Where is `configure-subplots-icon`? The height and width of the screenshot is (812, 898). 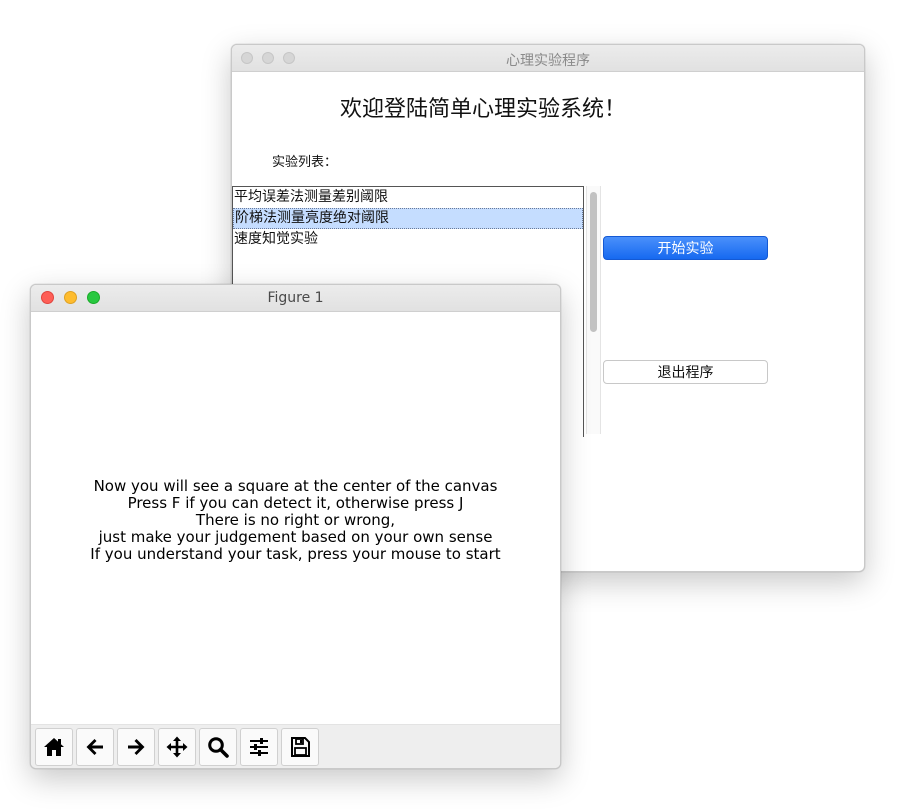 configure-subplots-icon is located at coordinates (259, 747).